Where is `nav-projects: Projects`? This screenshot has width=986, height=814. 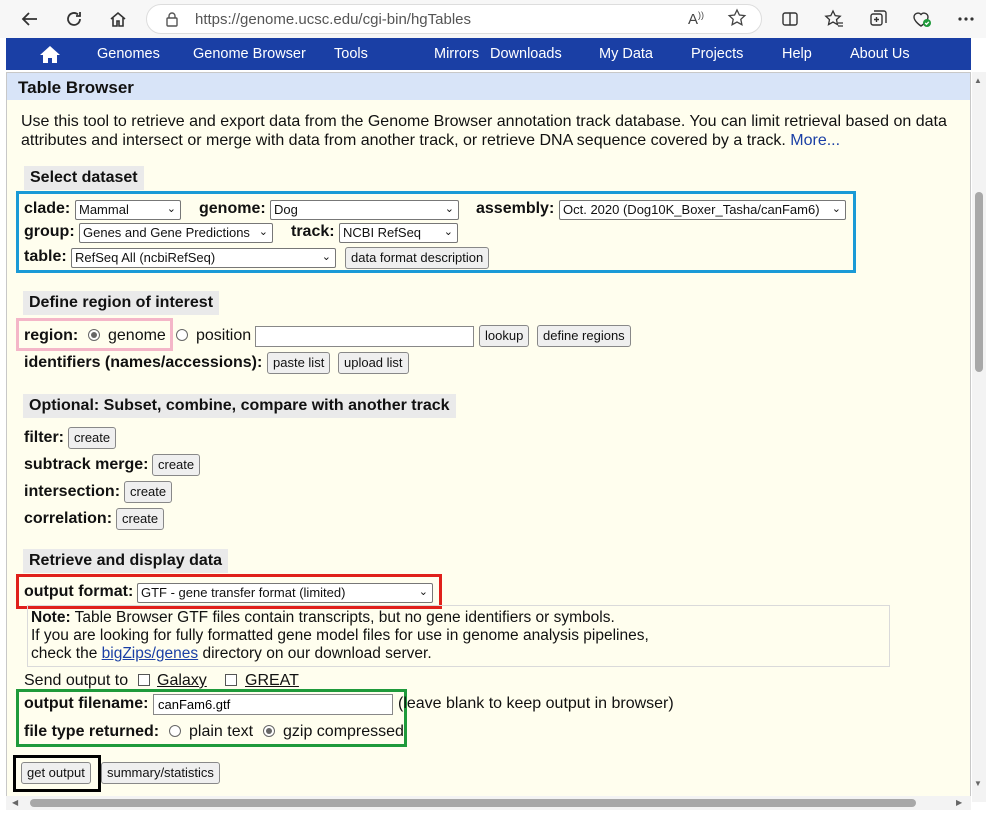
nav-projects: Projects is located at coordinates (717, 54).